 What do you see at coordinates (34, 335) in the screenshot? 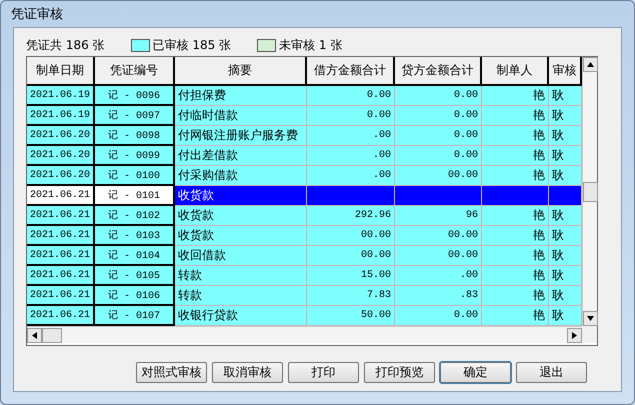
I see `scroll-left-icon` at bounding box center [34, 335].